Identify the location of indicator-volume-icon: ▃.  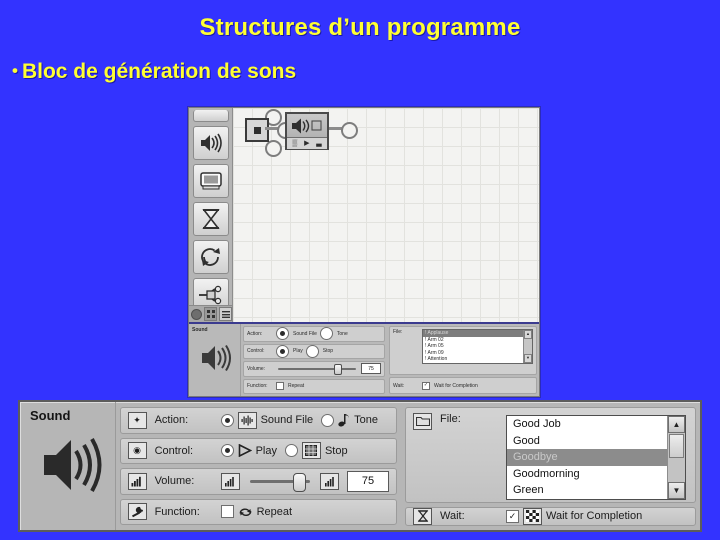
(319, 143).